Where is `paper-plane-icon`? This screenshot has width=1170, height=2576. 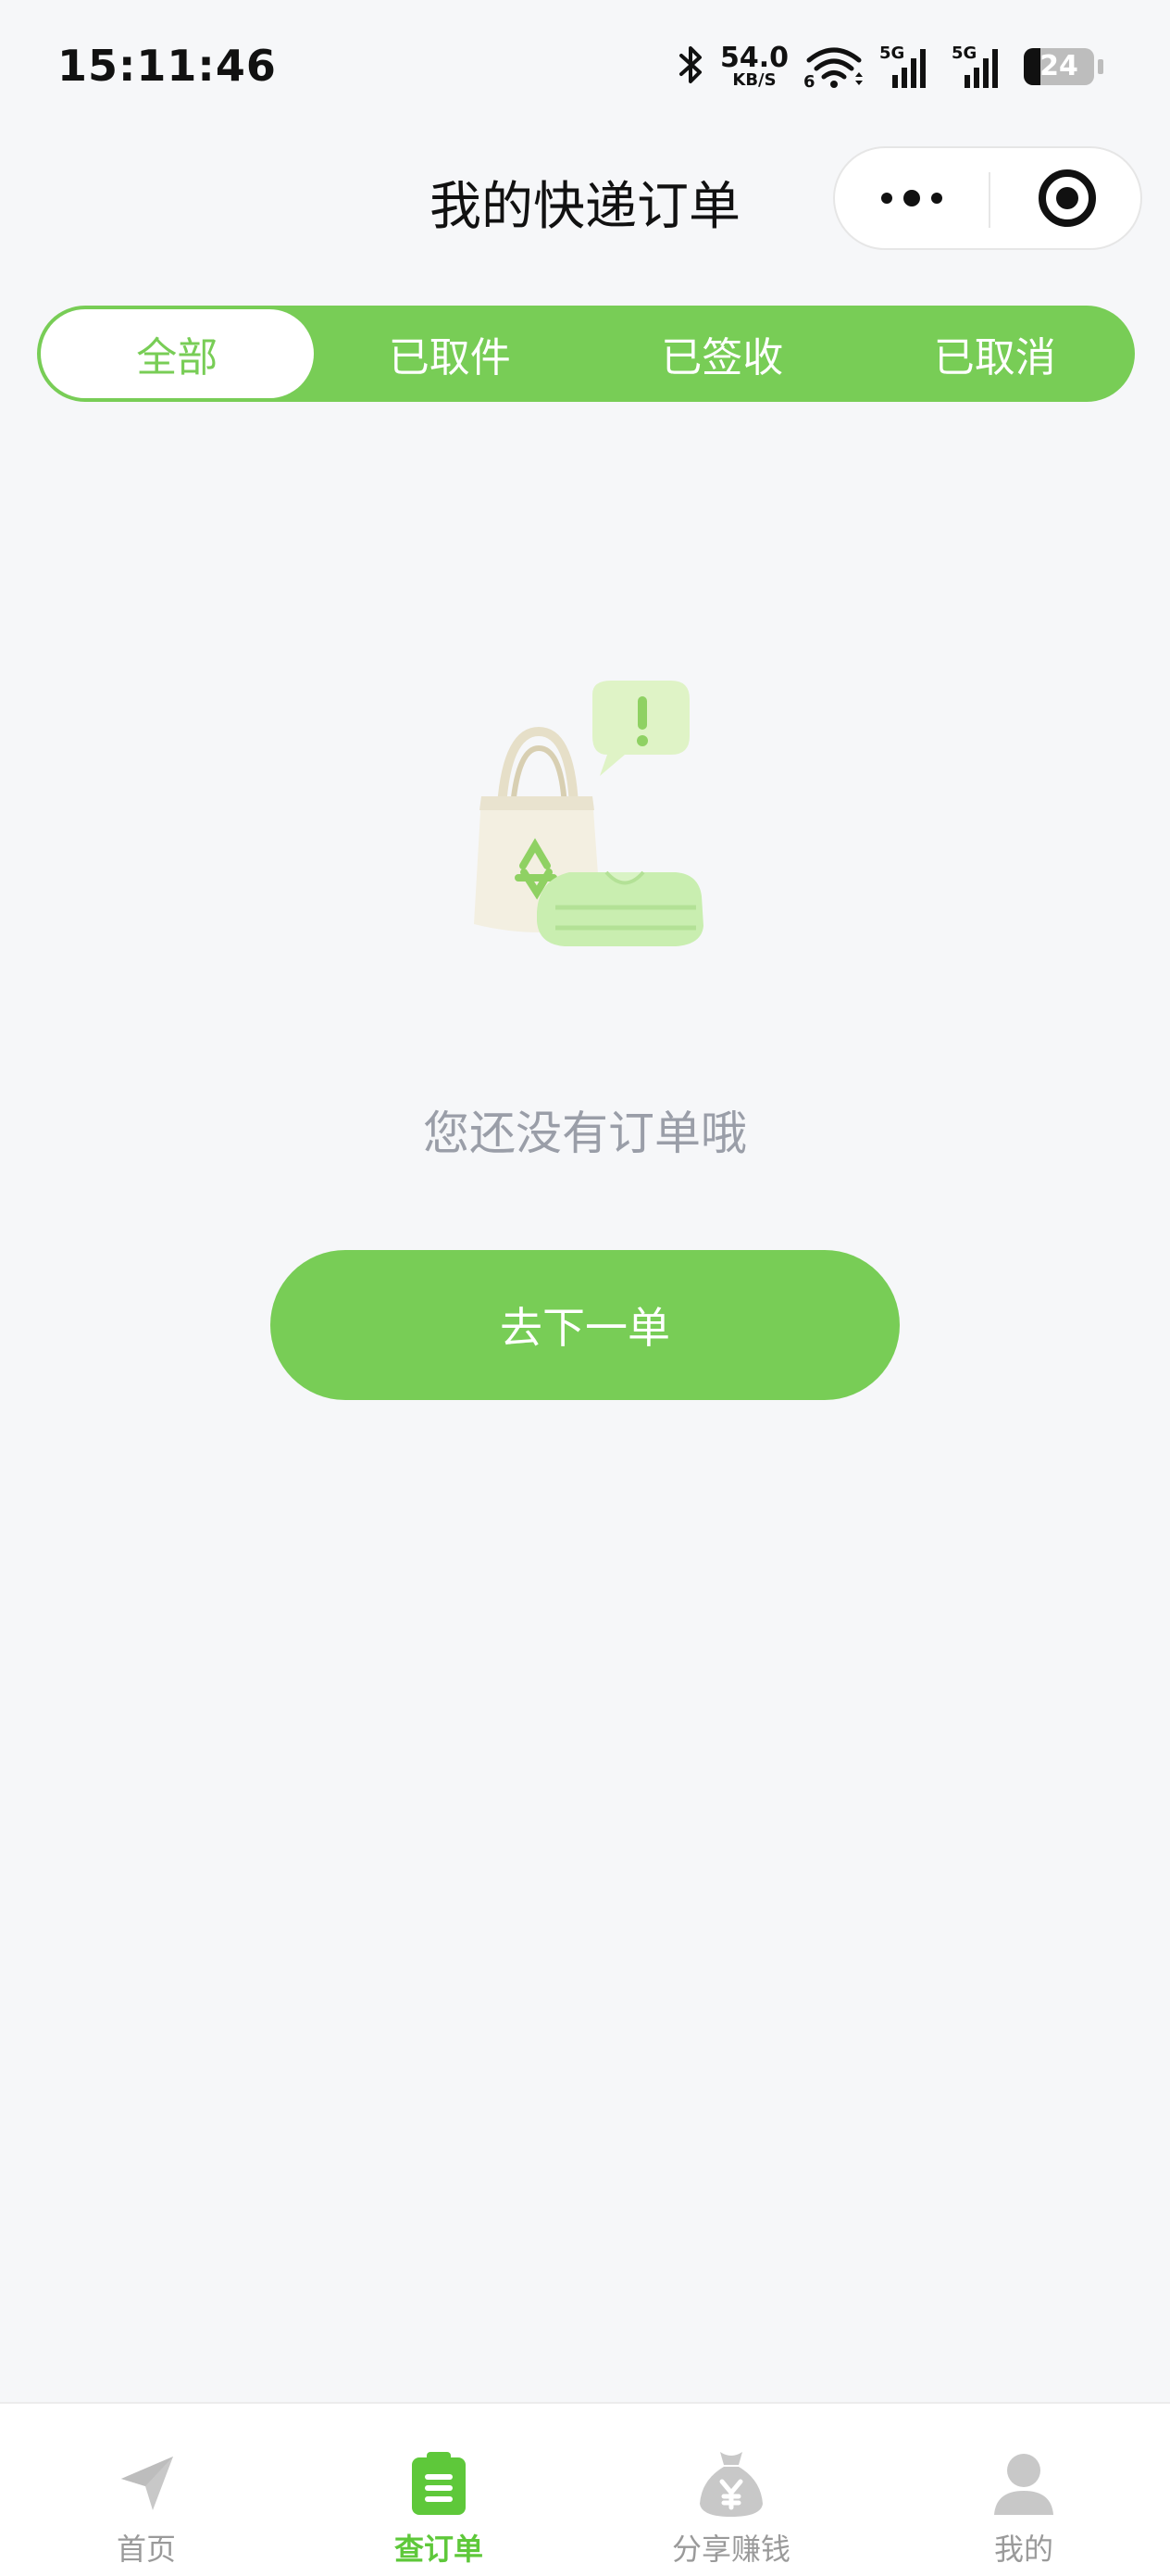 paper-plane-icon is located at coordinates (146, 2483).